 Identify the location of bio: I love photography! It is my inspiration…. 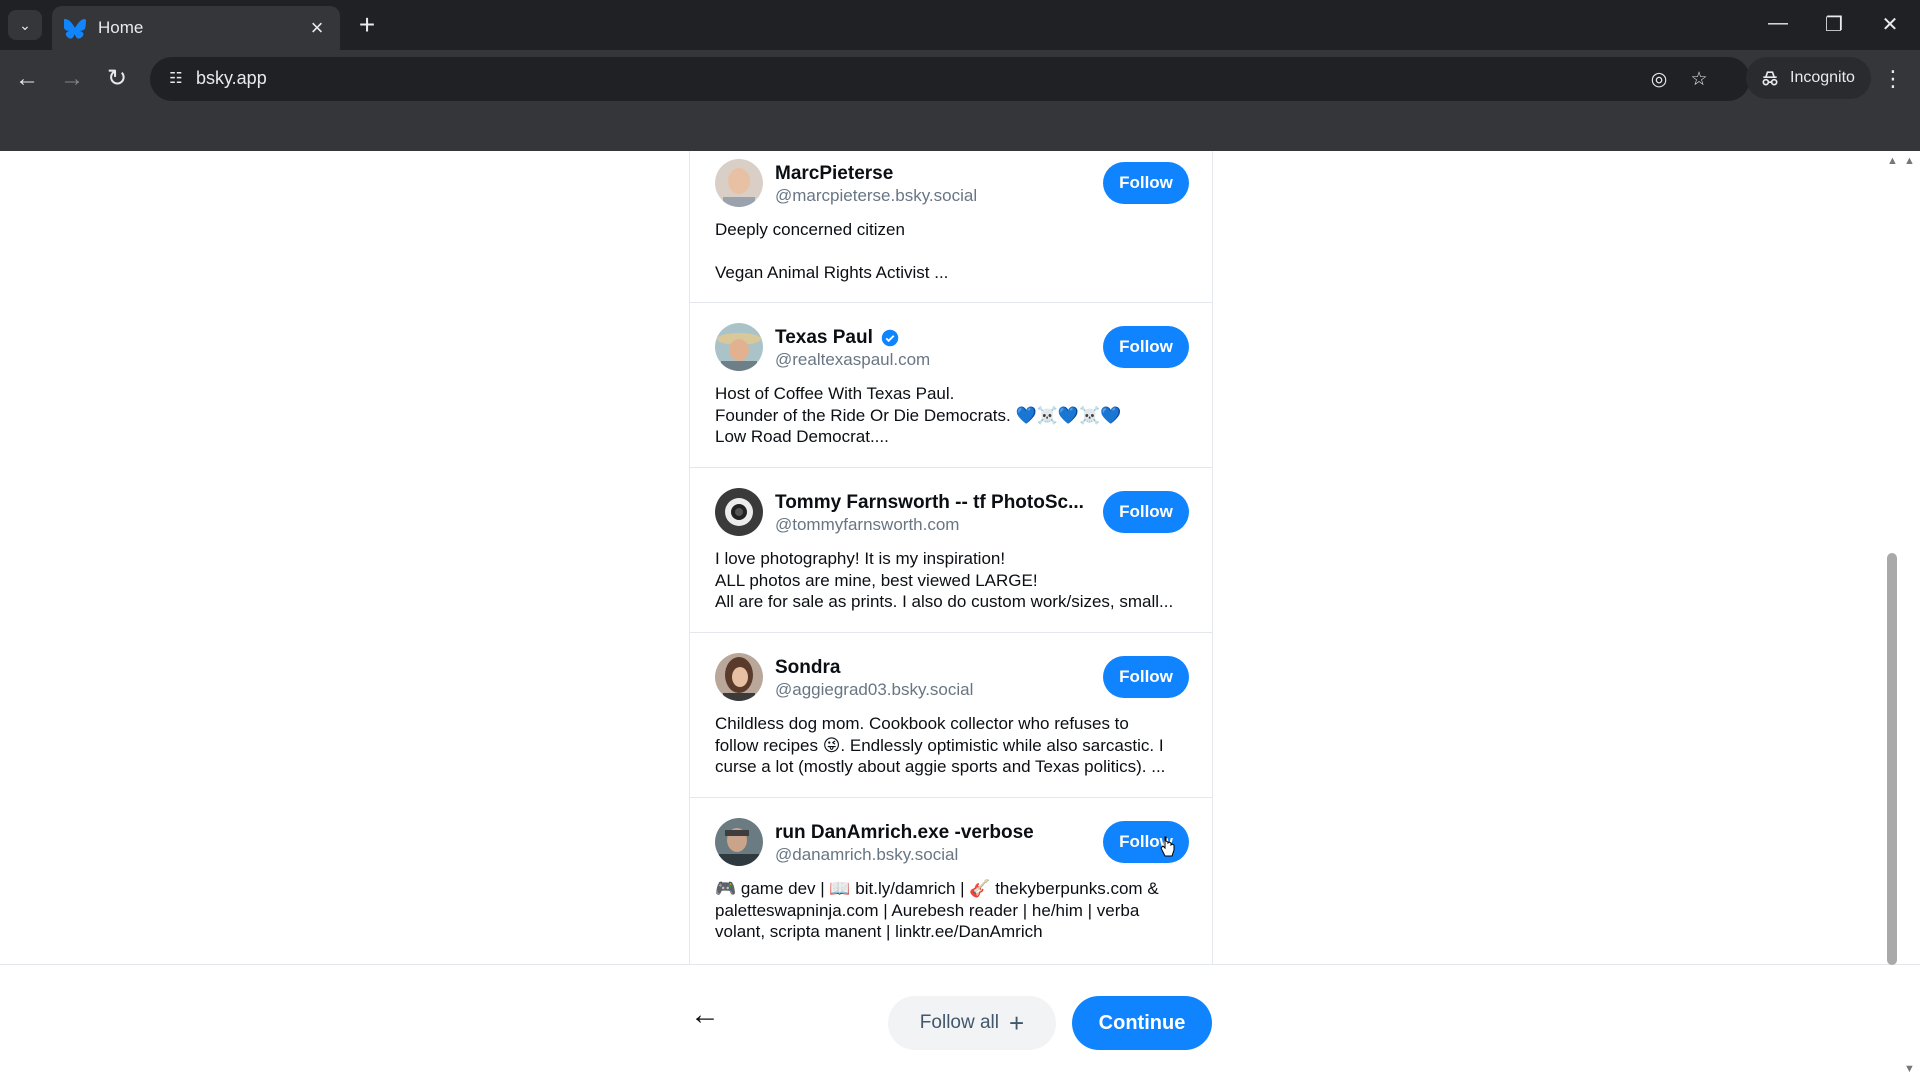
(944, 580).